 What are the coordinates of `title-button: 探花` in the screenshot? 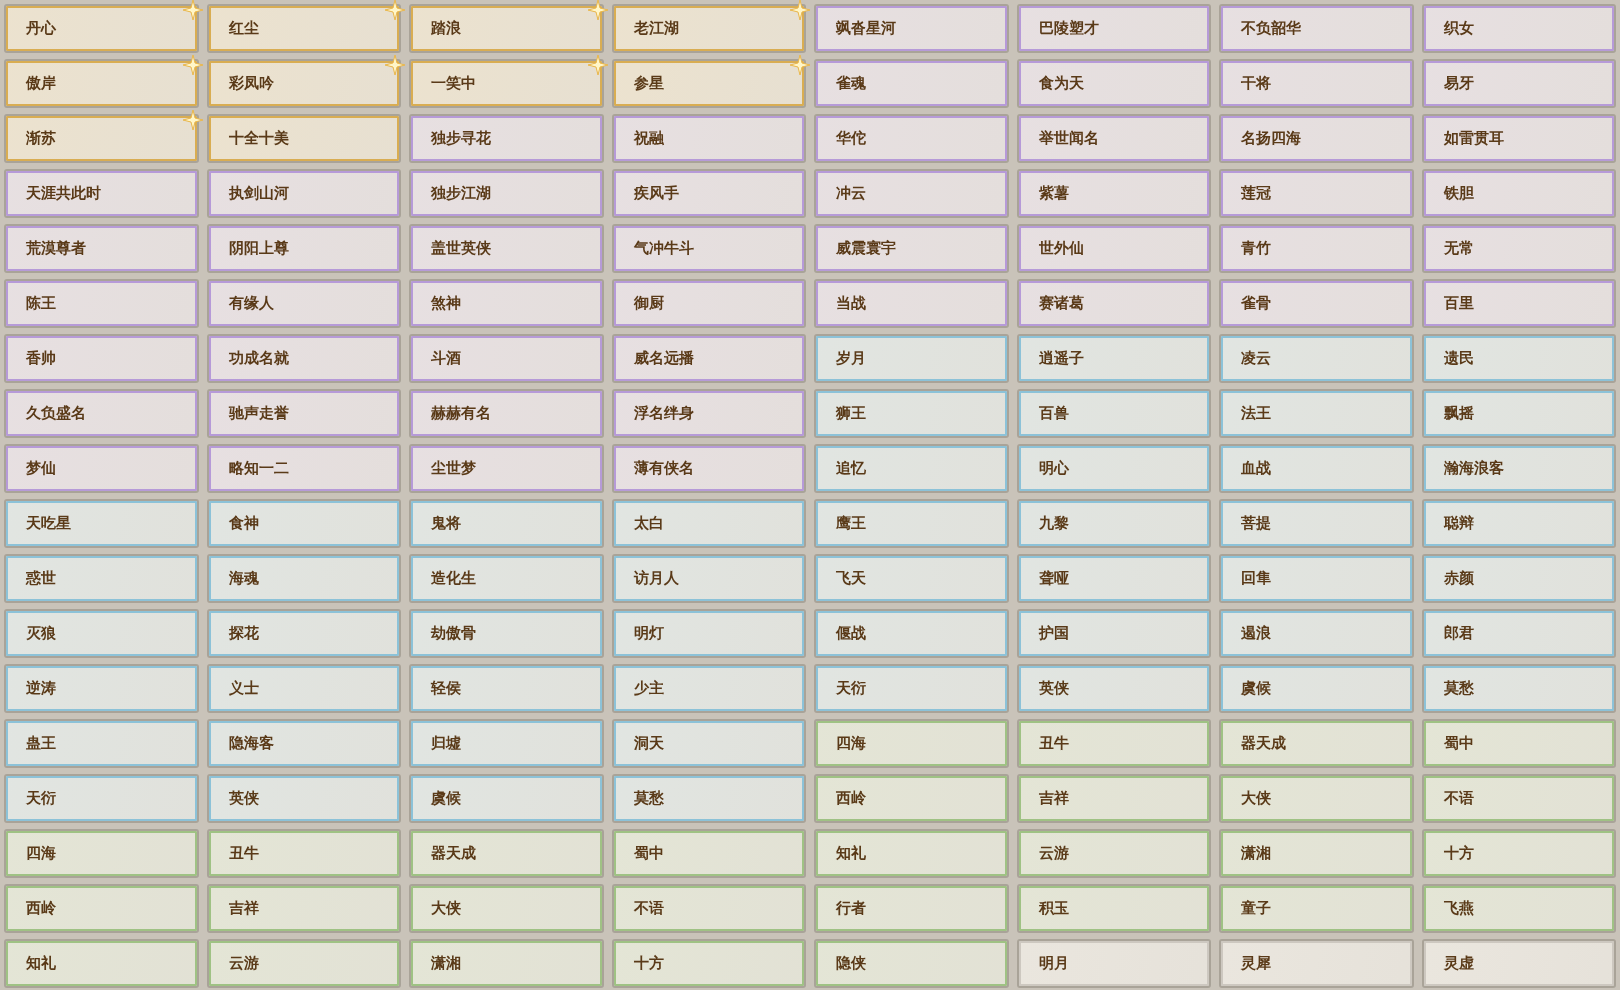 It's located at (303, 633).